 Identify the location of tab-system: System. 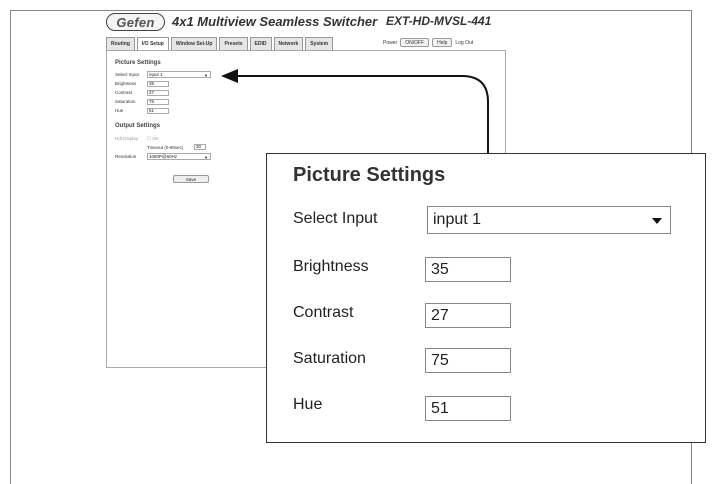
(319, 43).